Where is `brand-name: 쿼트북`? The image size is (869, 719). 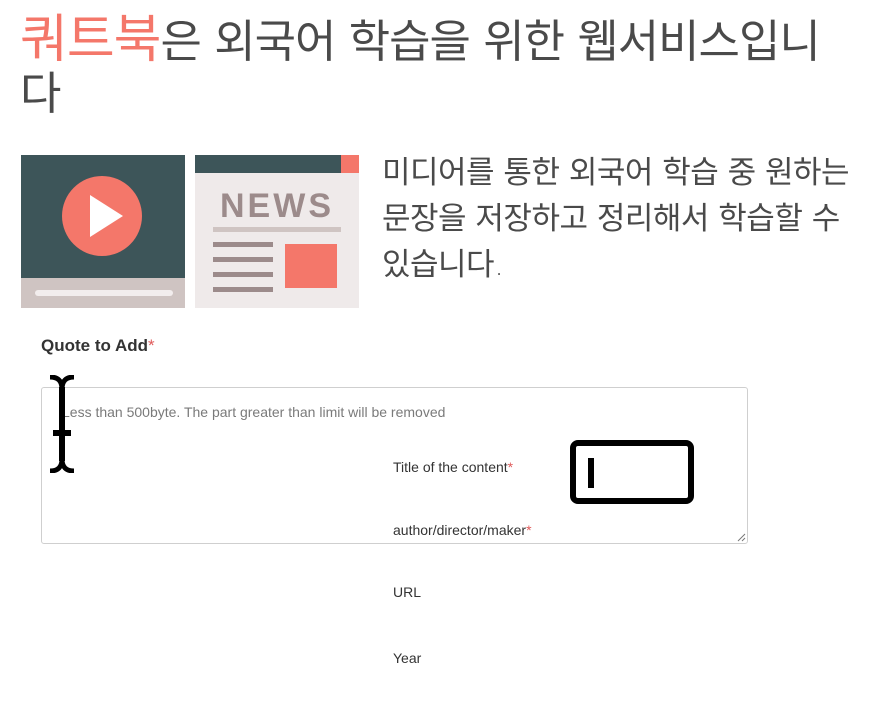 brand-name: 쿼트북 is located at coordinates (91, 40).